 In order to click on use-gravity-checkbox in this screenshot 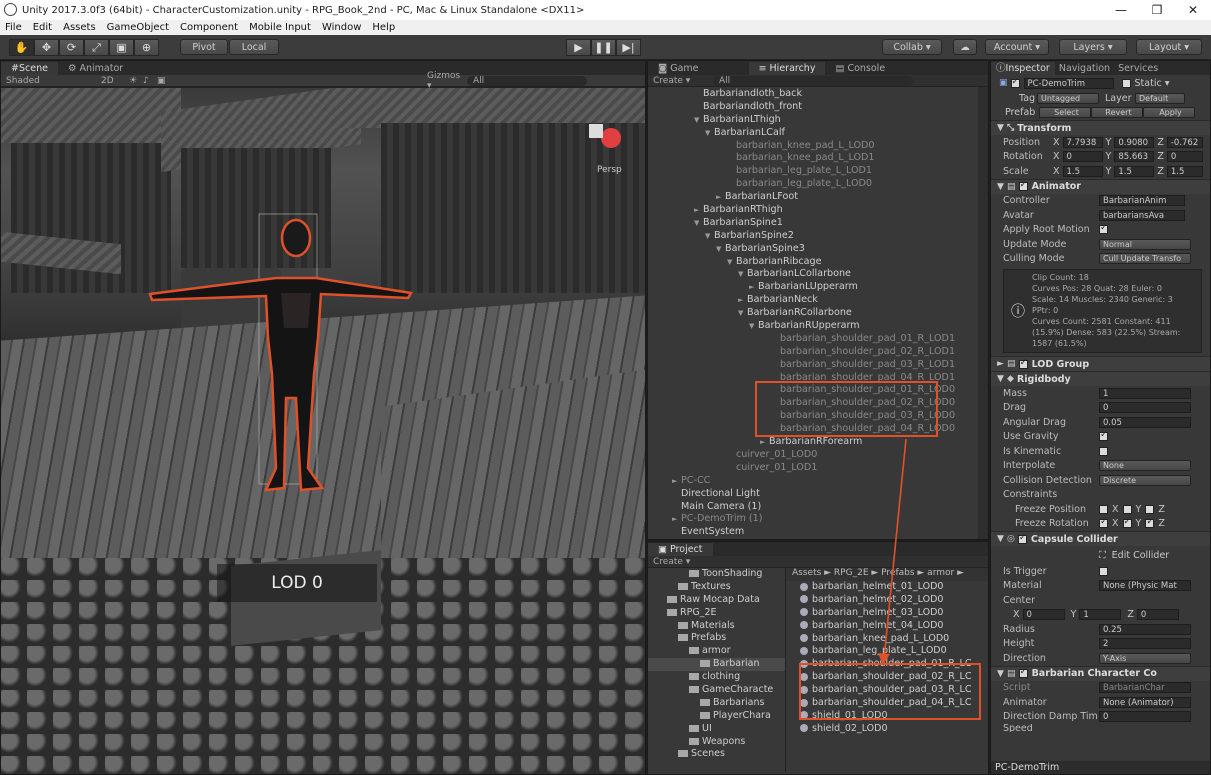, I will do `click(1103, 436)`.